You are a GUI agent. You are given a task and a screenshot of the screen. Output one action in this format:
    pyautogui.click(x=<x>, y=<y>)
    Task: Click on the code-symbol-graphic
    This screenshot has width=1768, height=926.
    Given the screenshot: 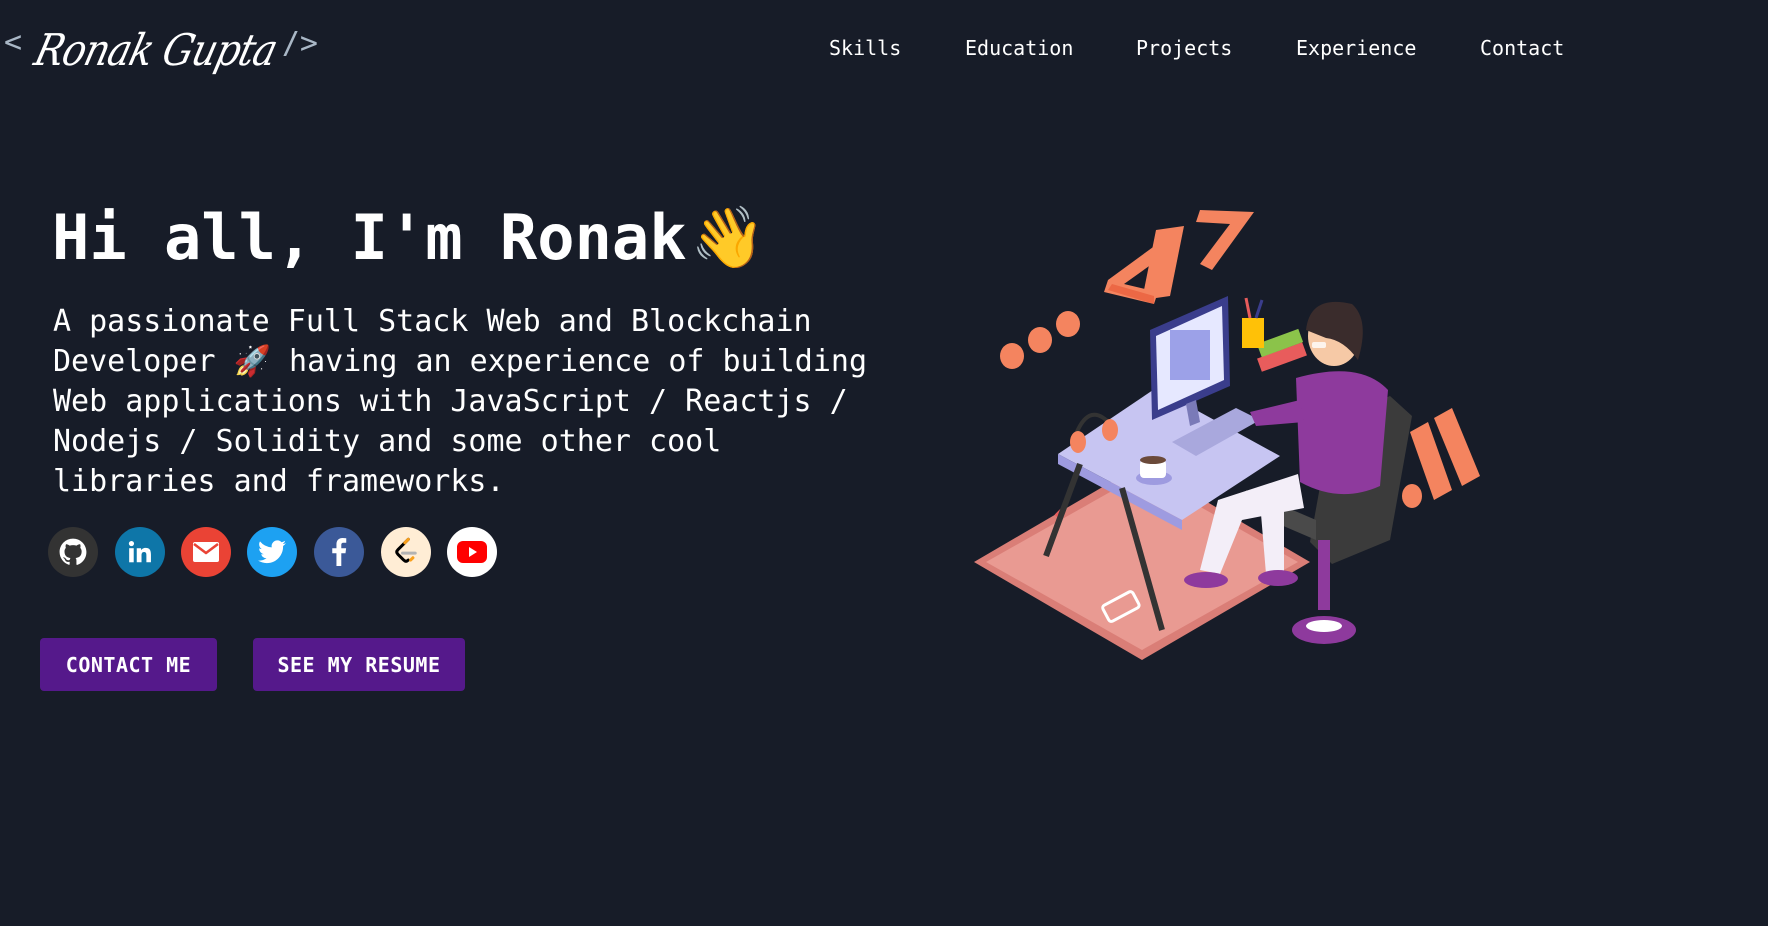 What is the action you would take?
    pyautogui.click(x=1179, y=257)
    